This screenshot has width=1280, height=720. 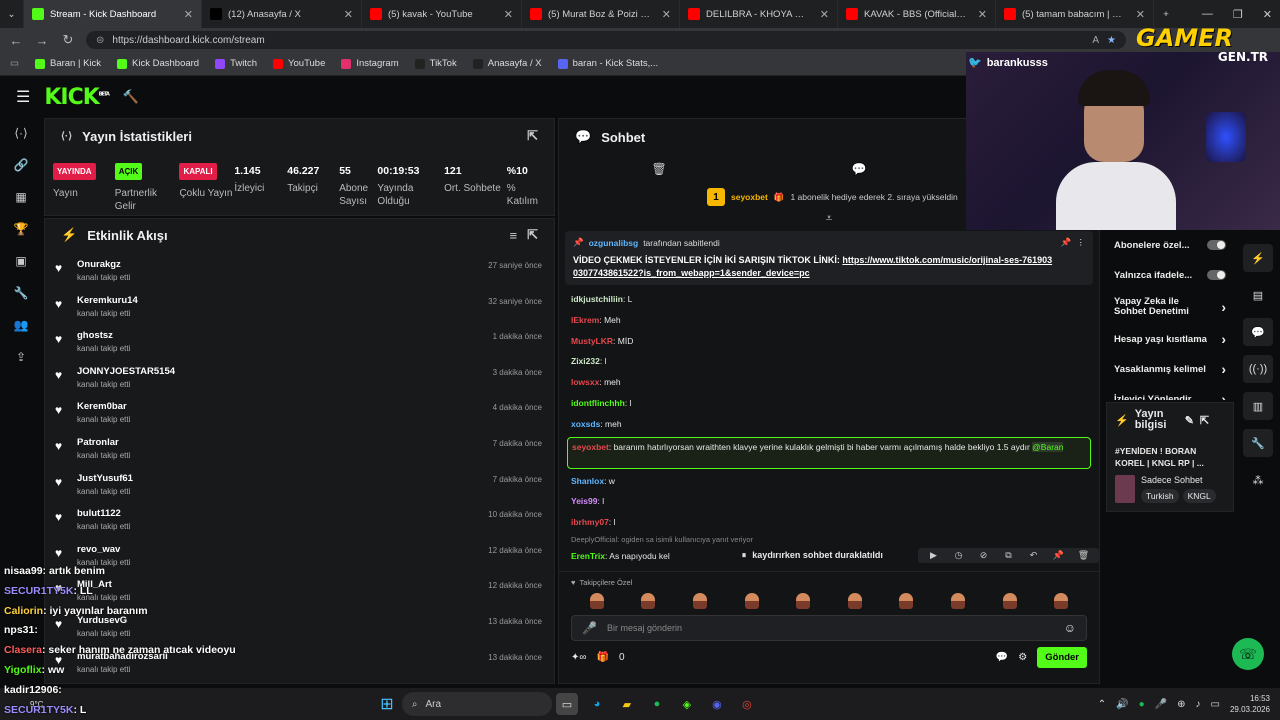 What do you see at coordinates (507, 63) in the screenshot?
I see `bookmark-item: Anasayfa / X` at bounding box center [507, 63].